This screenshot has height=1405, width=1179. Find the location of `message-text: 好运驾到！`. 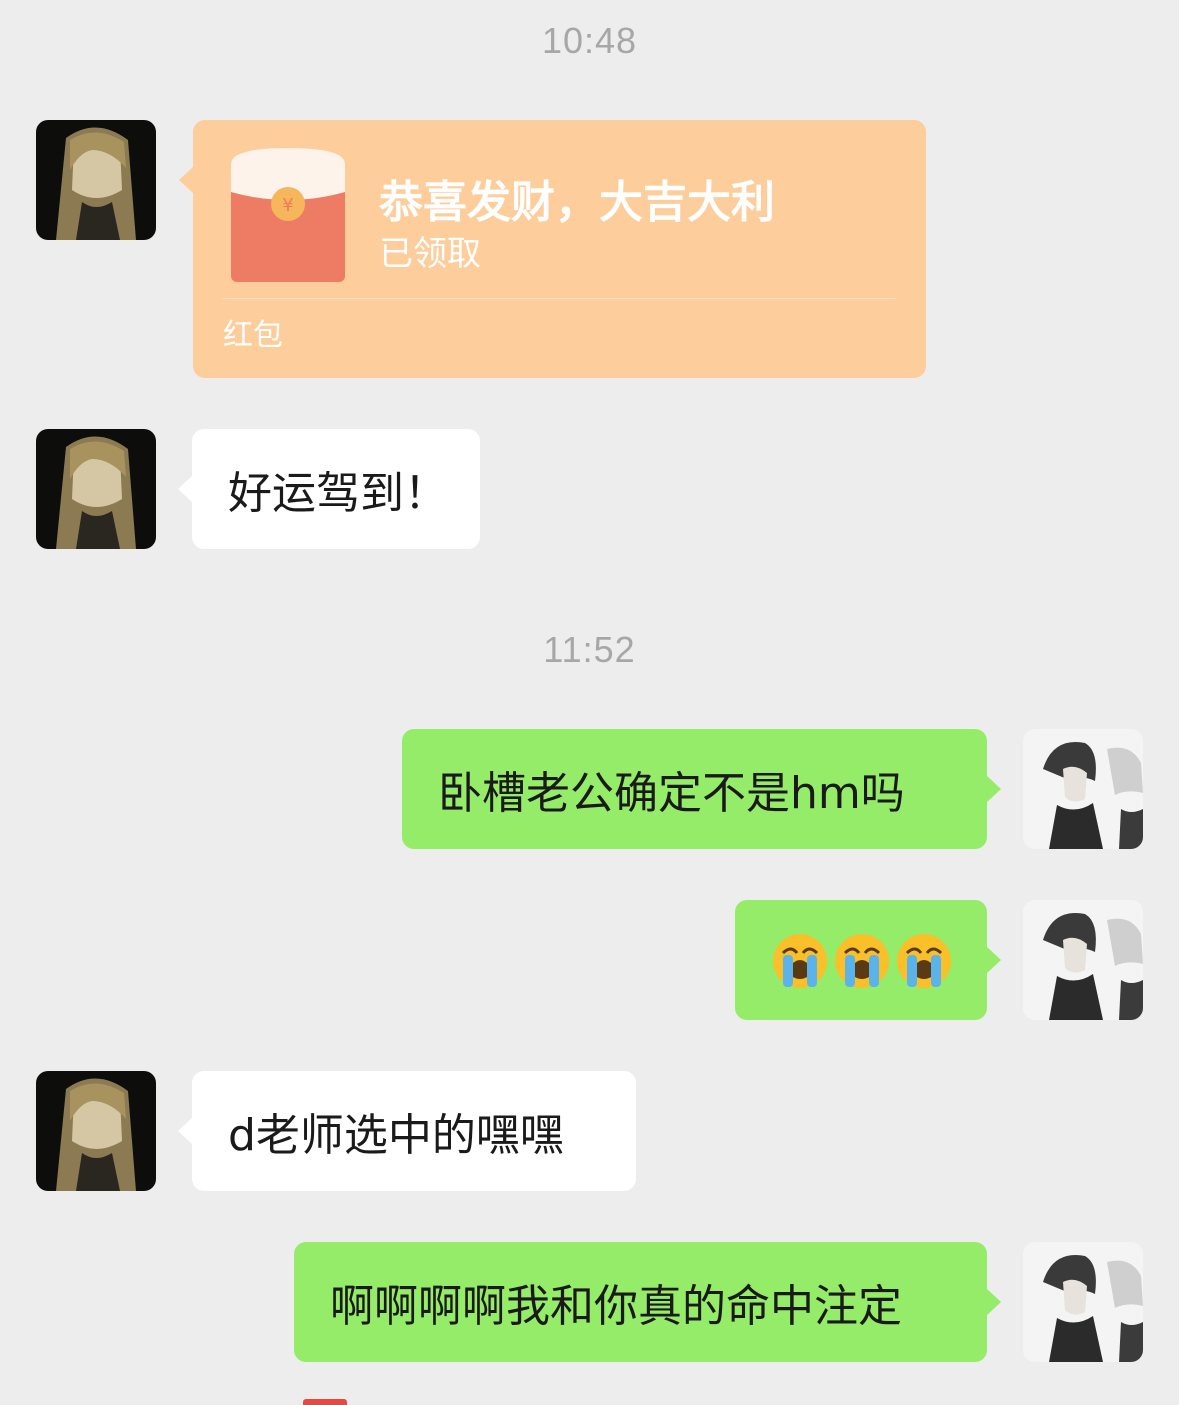

message-text: 好运驾到！ is located at coordinates (338, 493).